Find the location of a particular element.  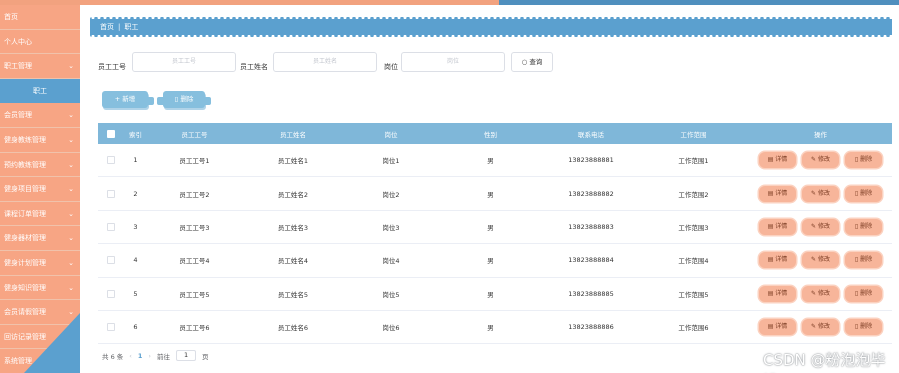

sidebar-item: 健身知识管理 ⌄ is located at coordinates (40, 288).